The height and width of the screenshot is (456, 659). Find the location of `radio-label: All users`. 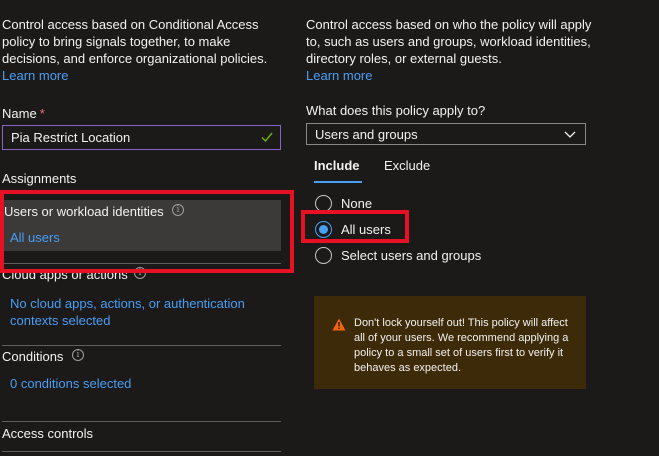

radio-label: All users is located at coordinates (366, 229).